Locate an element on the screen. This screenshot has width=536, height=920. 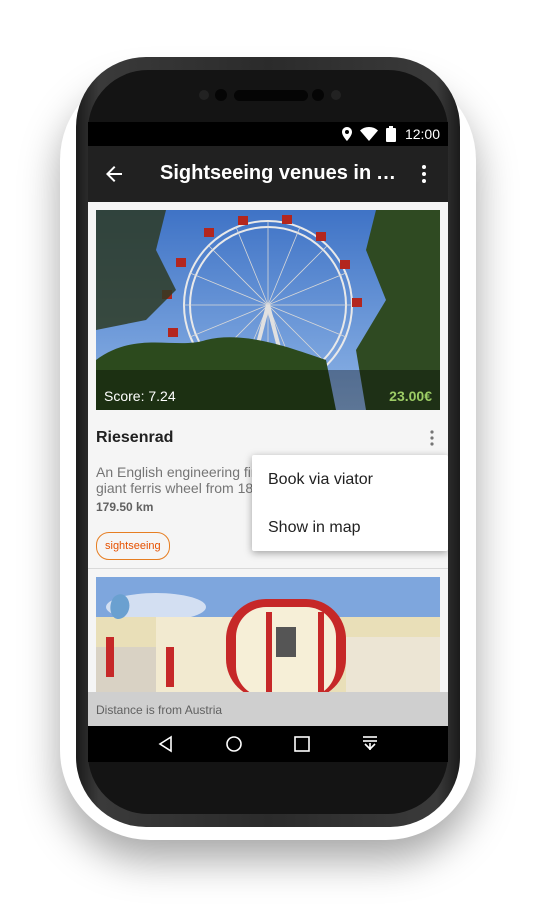
back-arrow-icon is located at coordinates (114, 174).